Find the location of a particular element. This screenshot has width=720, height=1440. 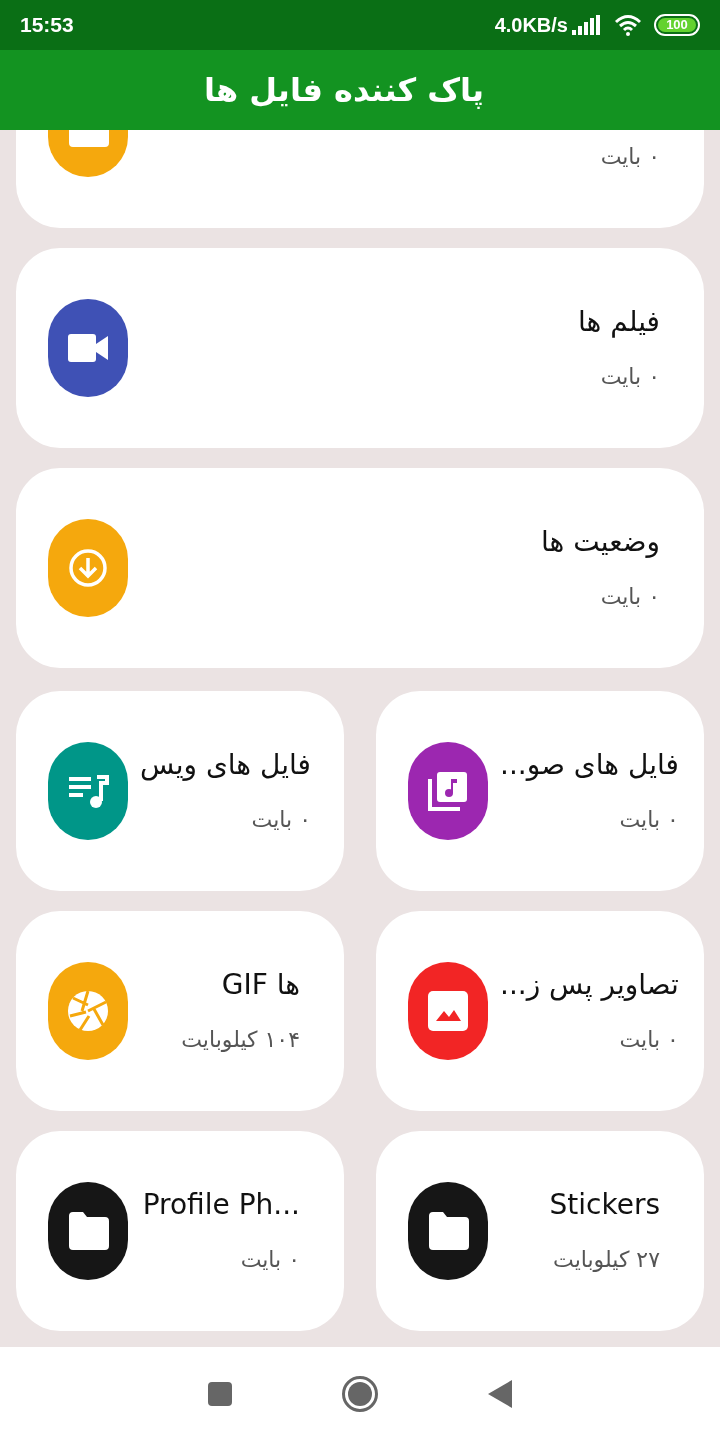

video-camera-icon is located at coordinates (88, 348).